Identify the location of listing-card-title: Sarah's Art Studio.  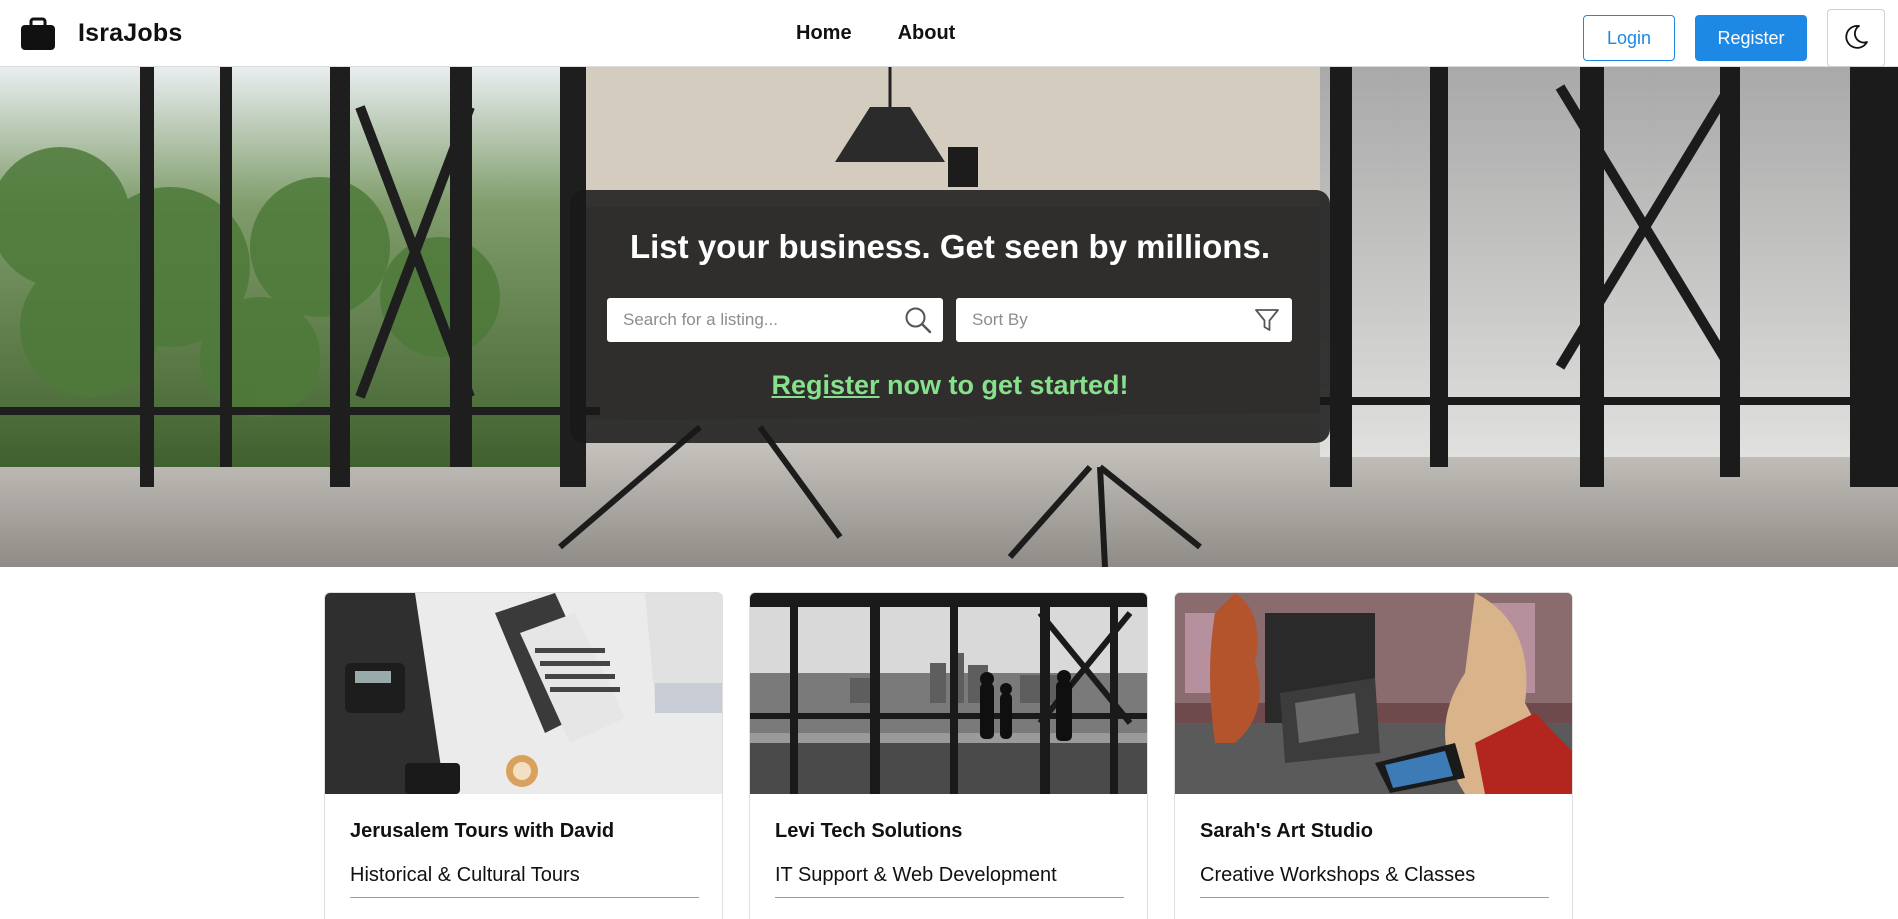
(1286, 831).